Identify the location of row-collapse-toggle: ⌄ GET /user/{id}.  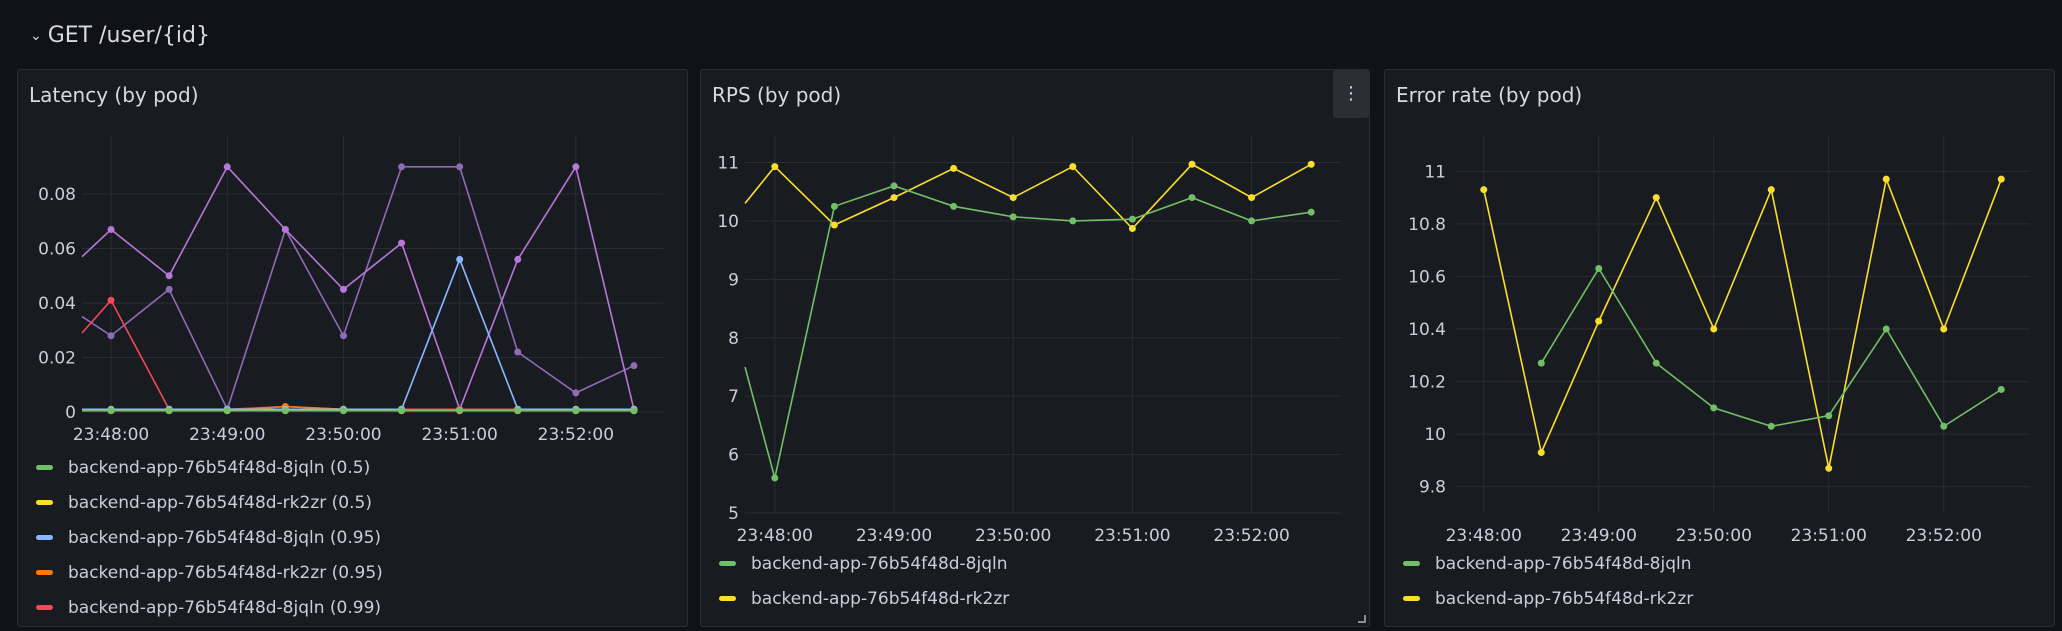
(120, 35).